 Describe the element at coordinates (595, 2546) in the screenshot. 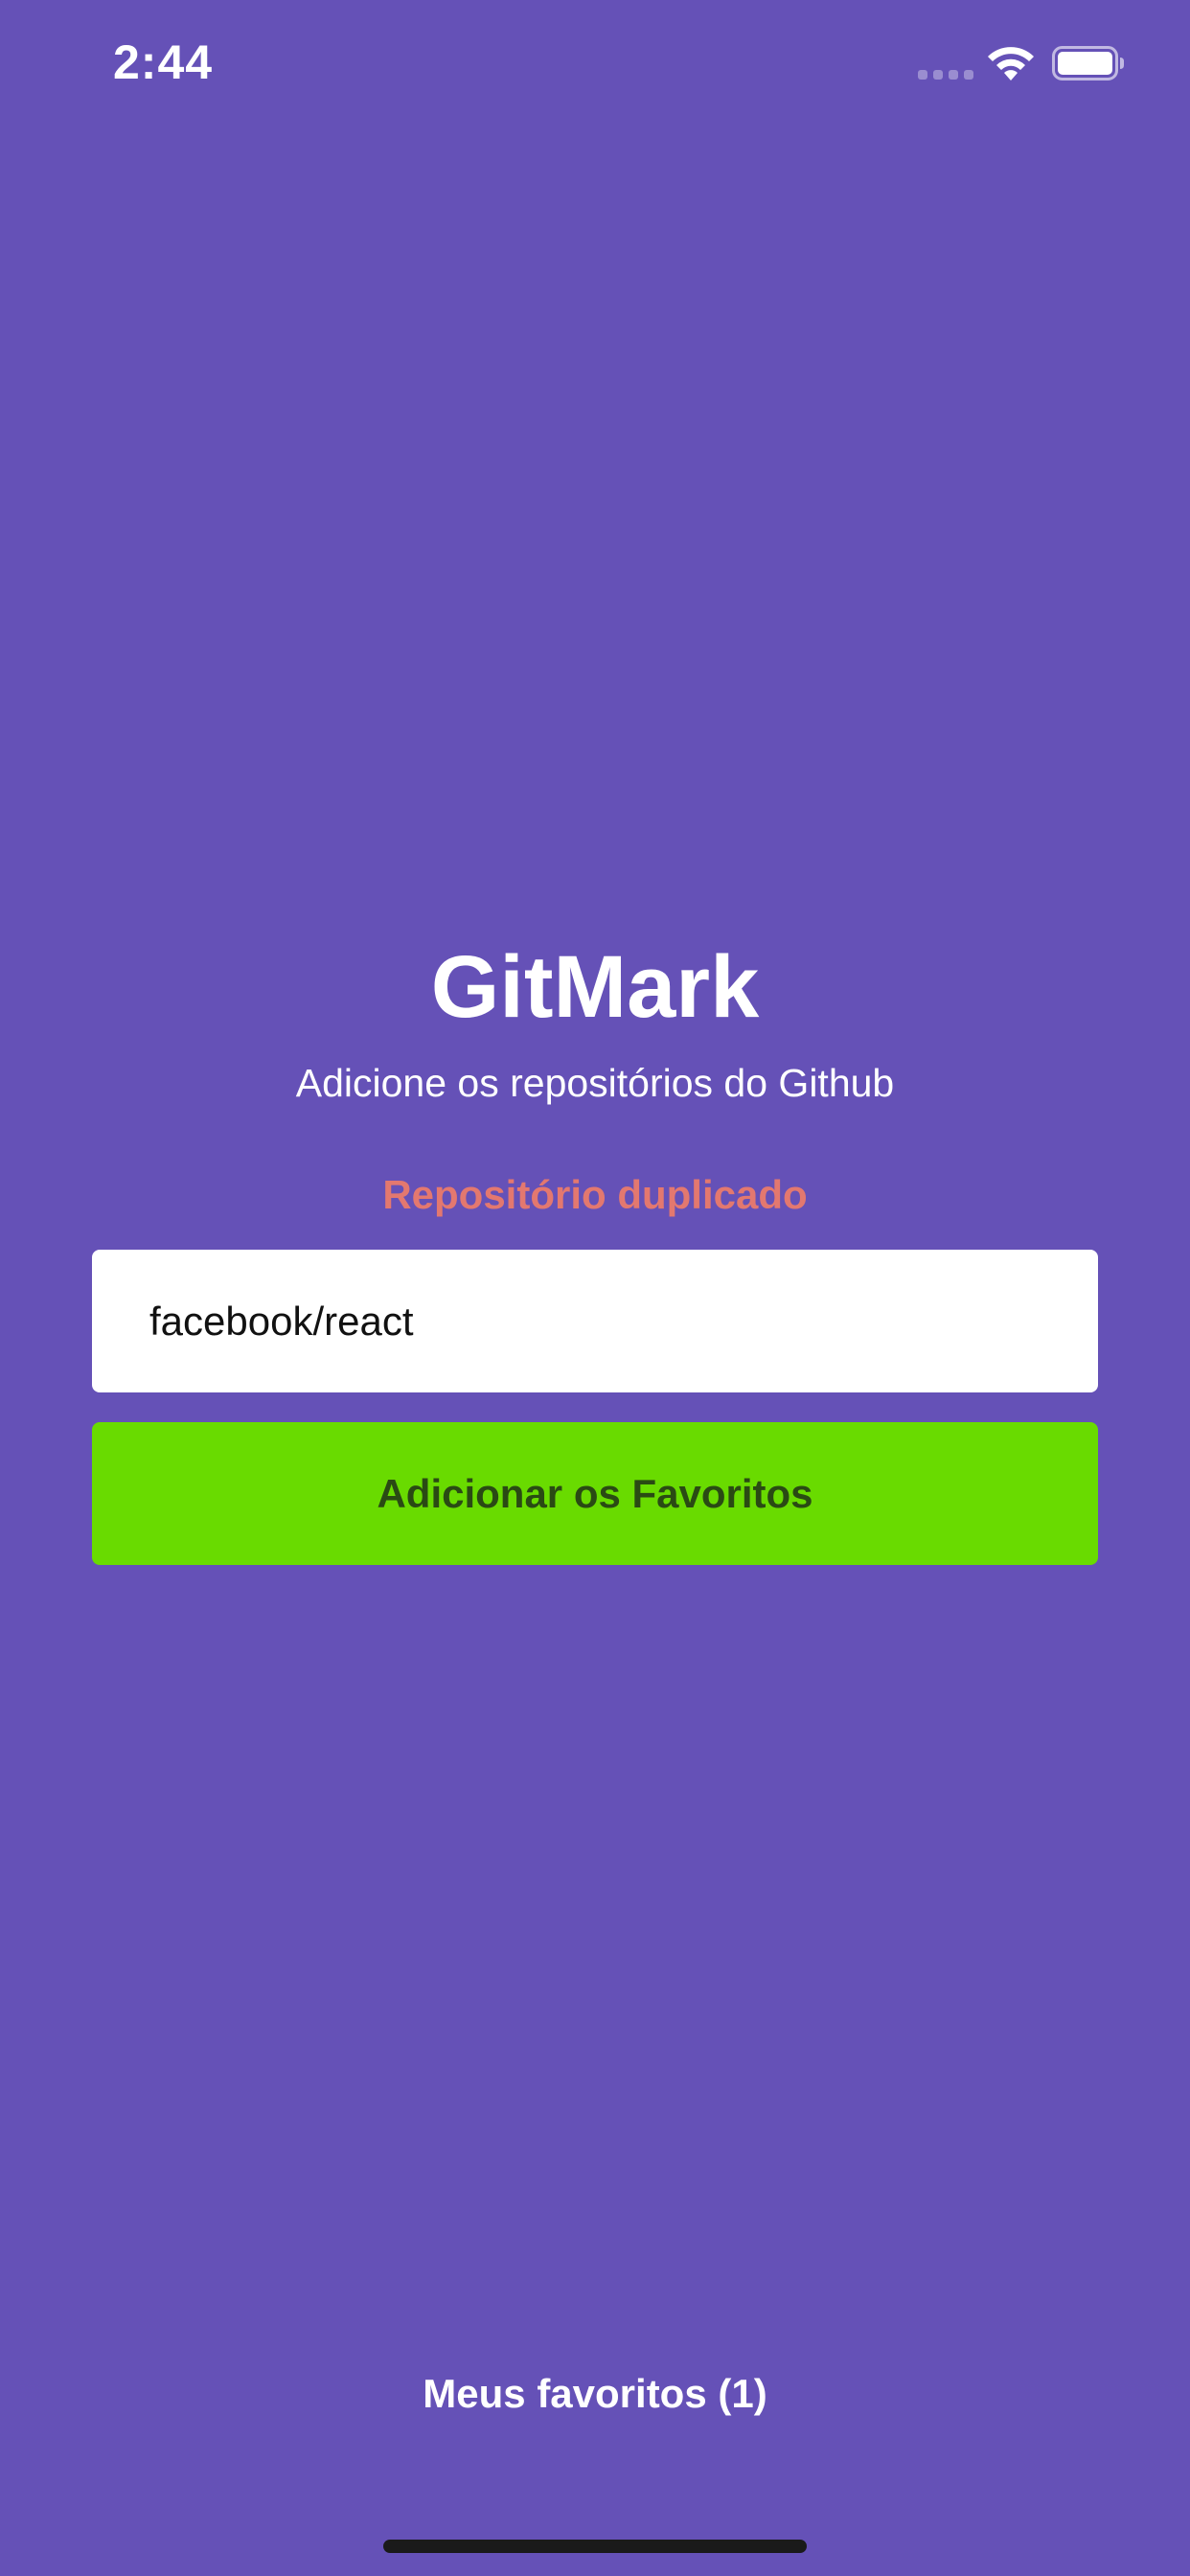

I see `home-indicator` at that location.